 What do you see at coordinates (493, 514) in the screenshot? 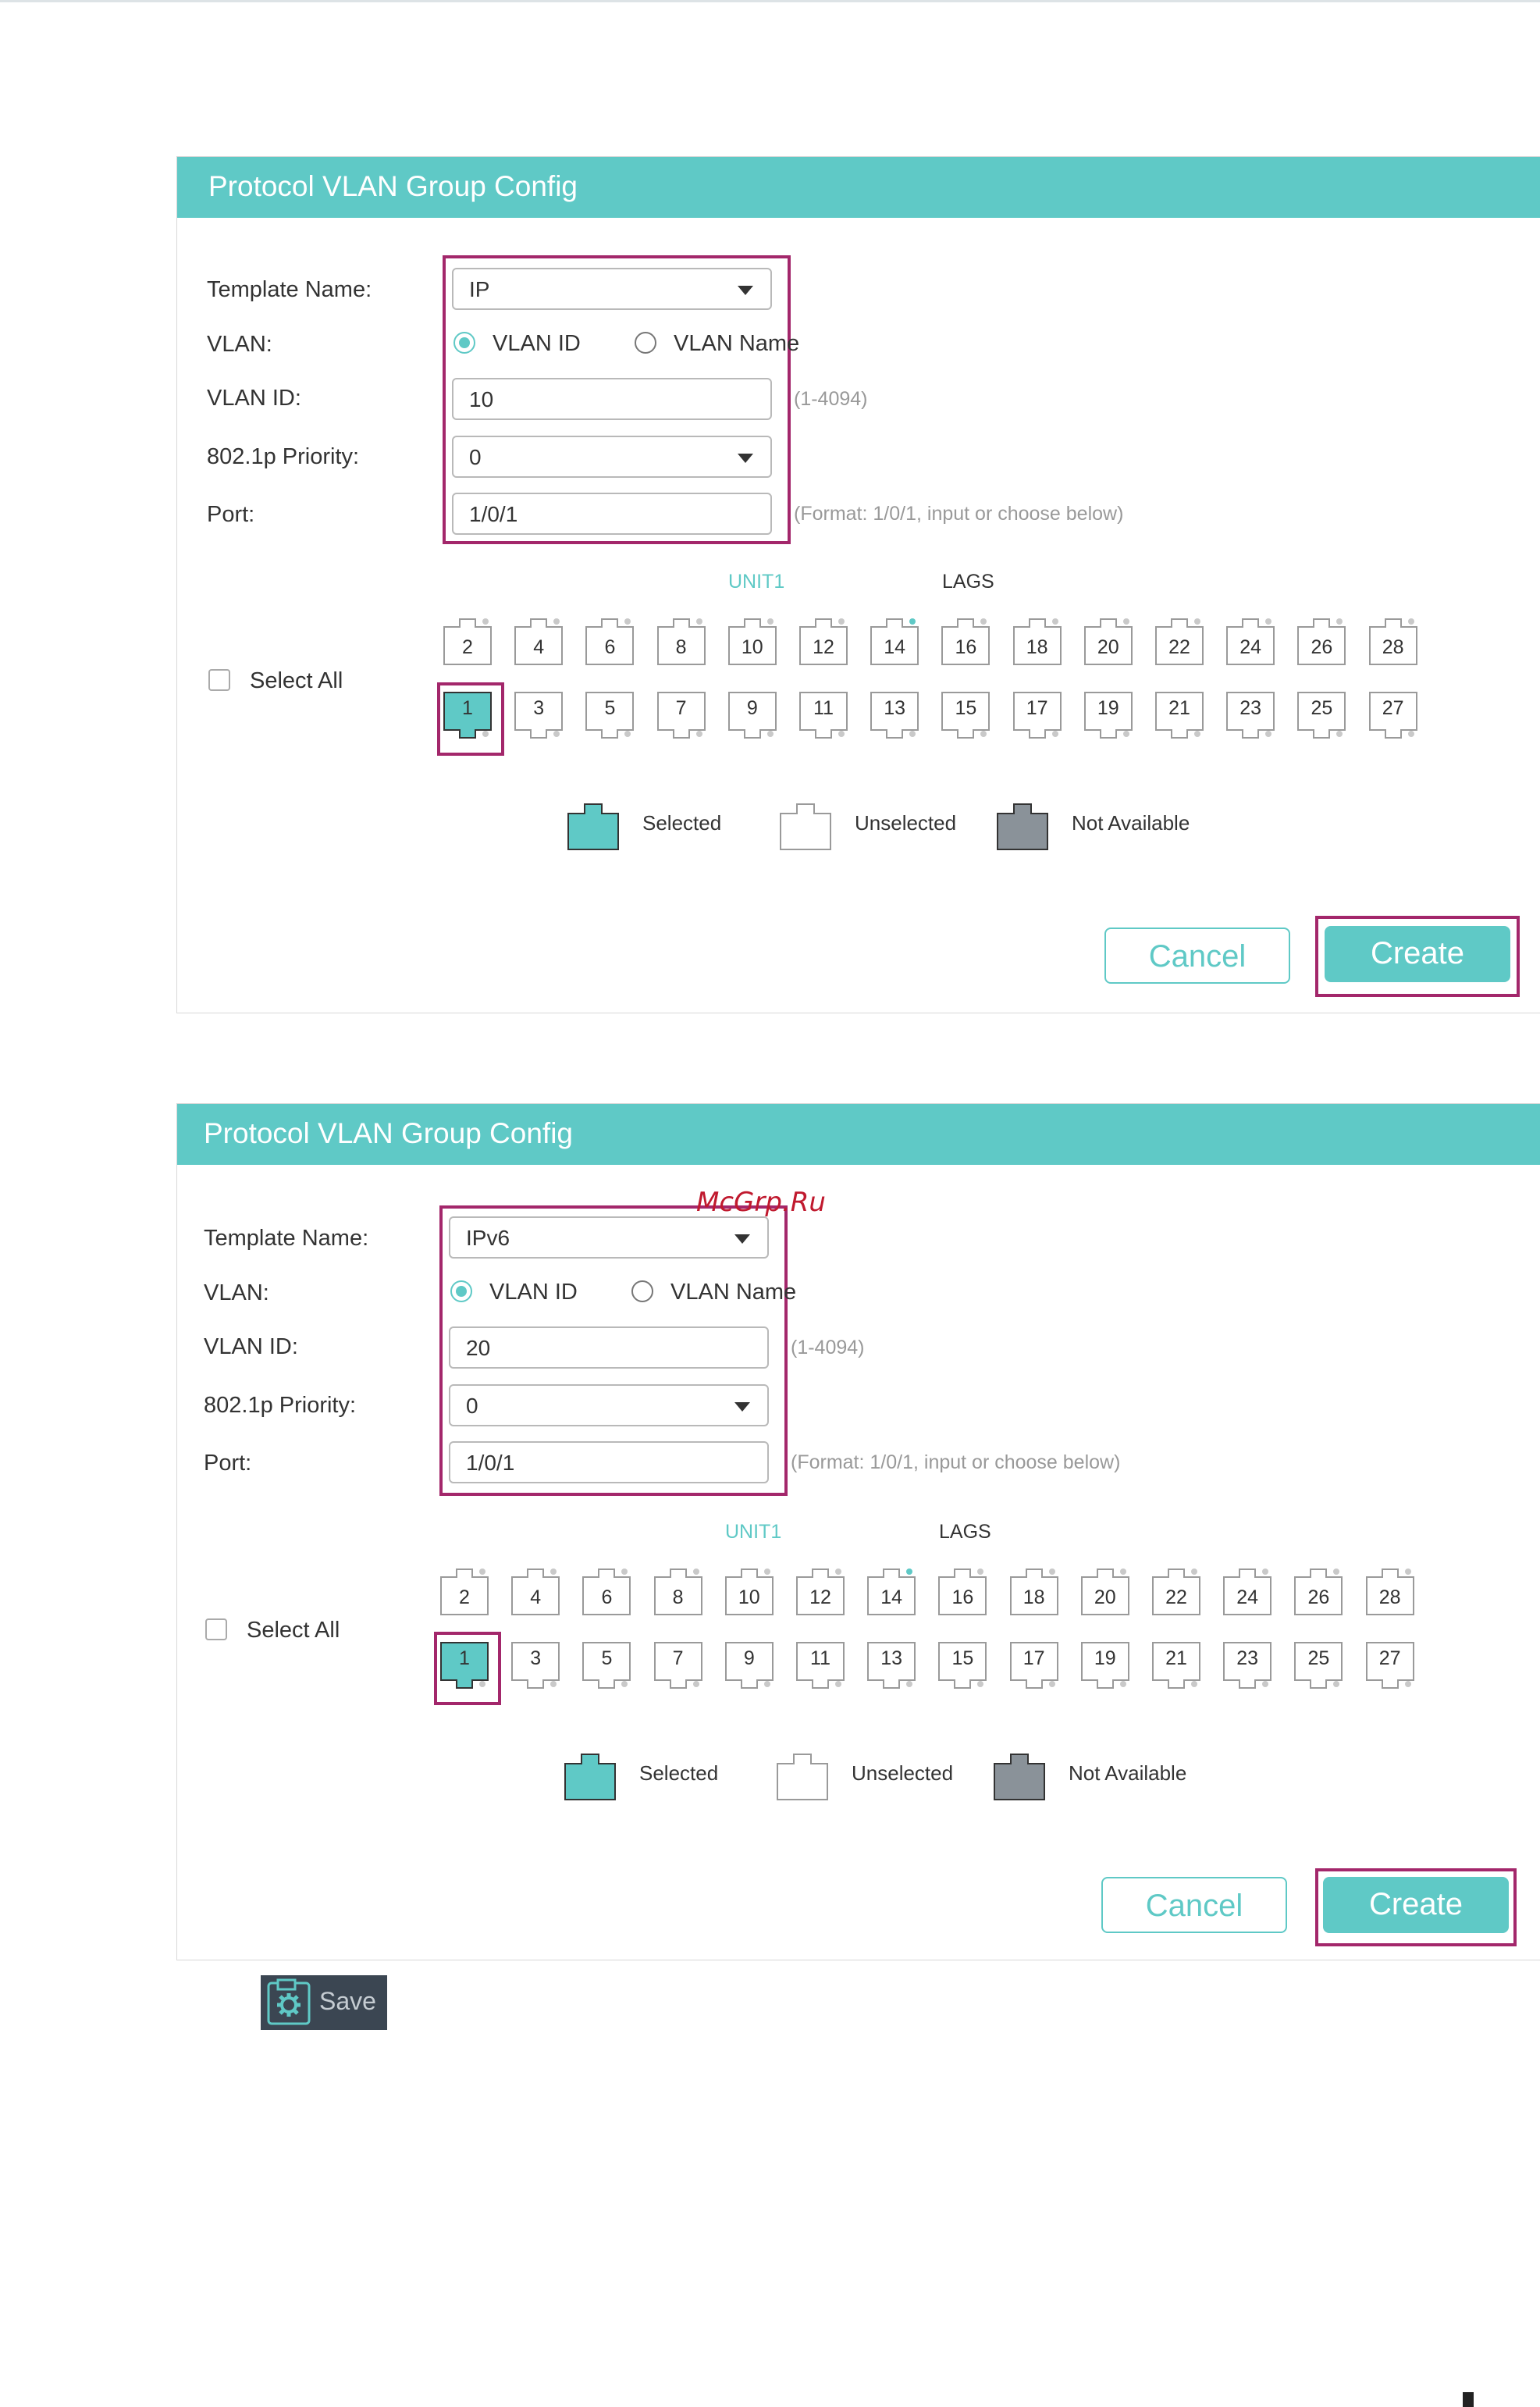
I see `port-value: 1/0/1` at bounding box center [493, 514].